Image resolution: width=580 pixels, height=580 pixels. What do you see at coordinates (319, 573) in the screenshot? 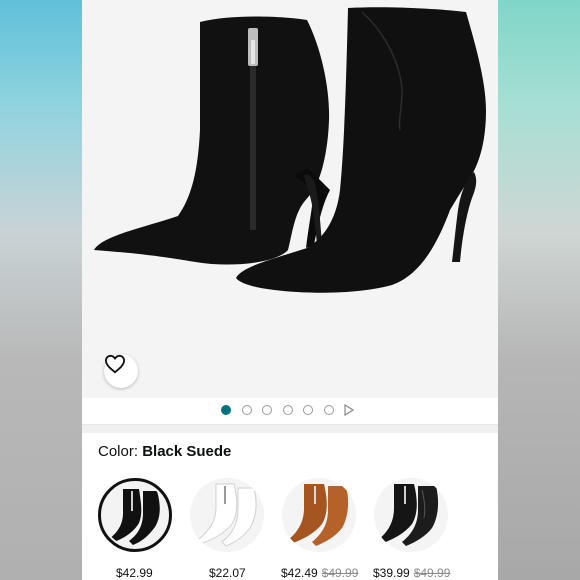
I see `swatch-price-3: $42.49 $49.99` at bounding box center [319, 573].